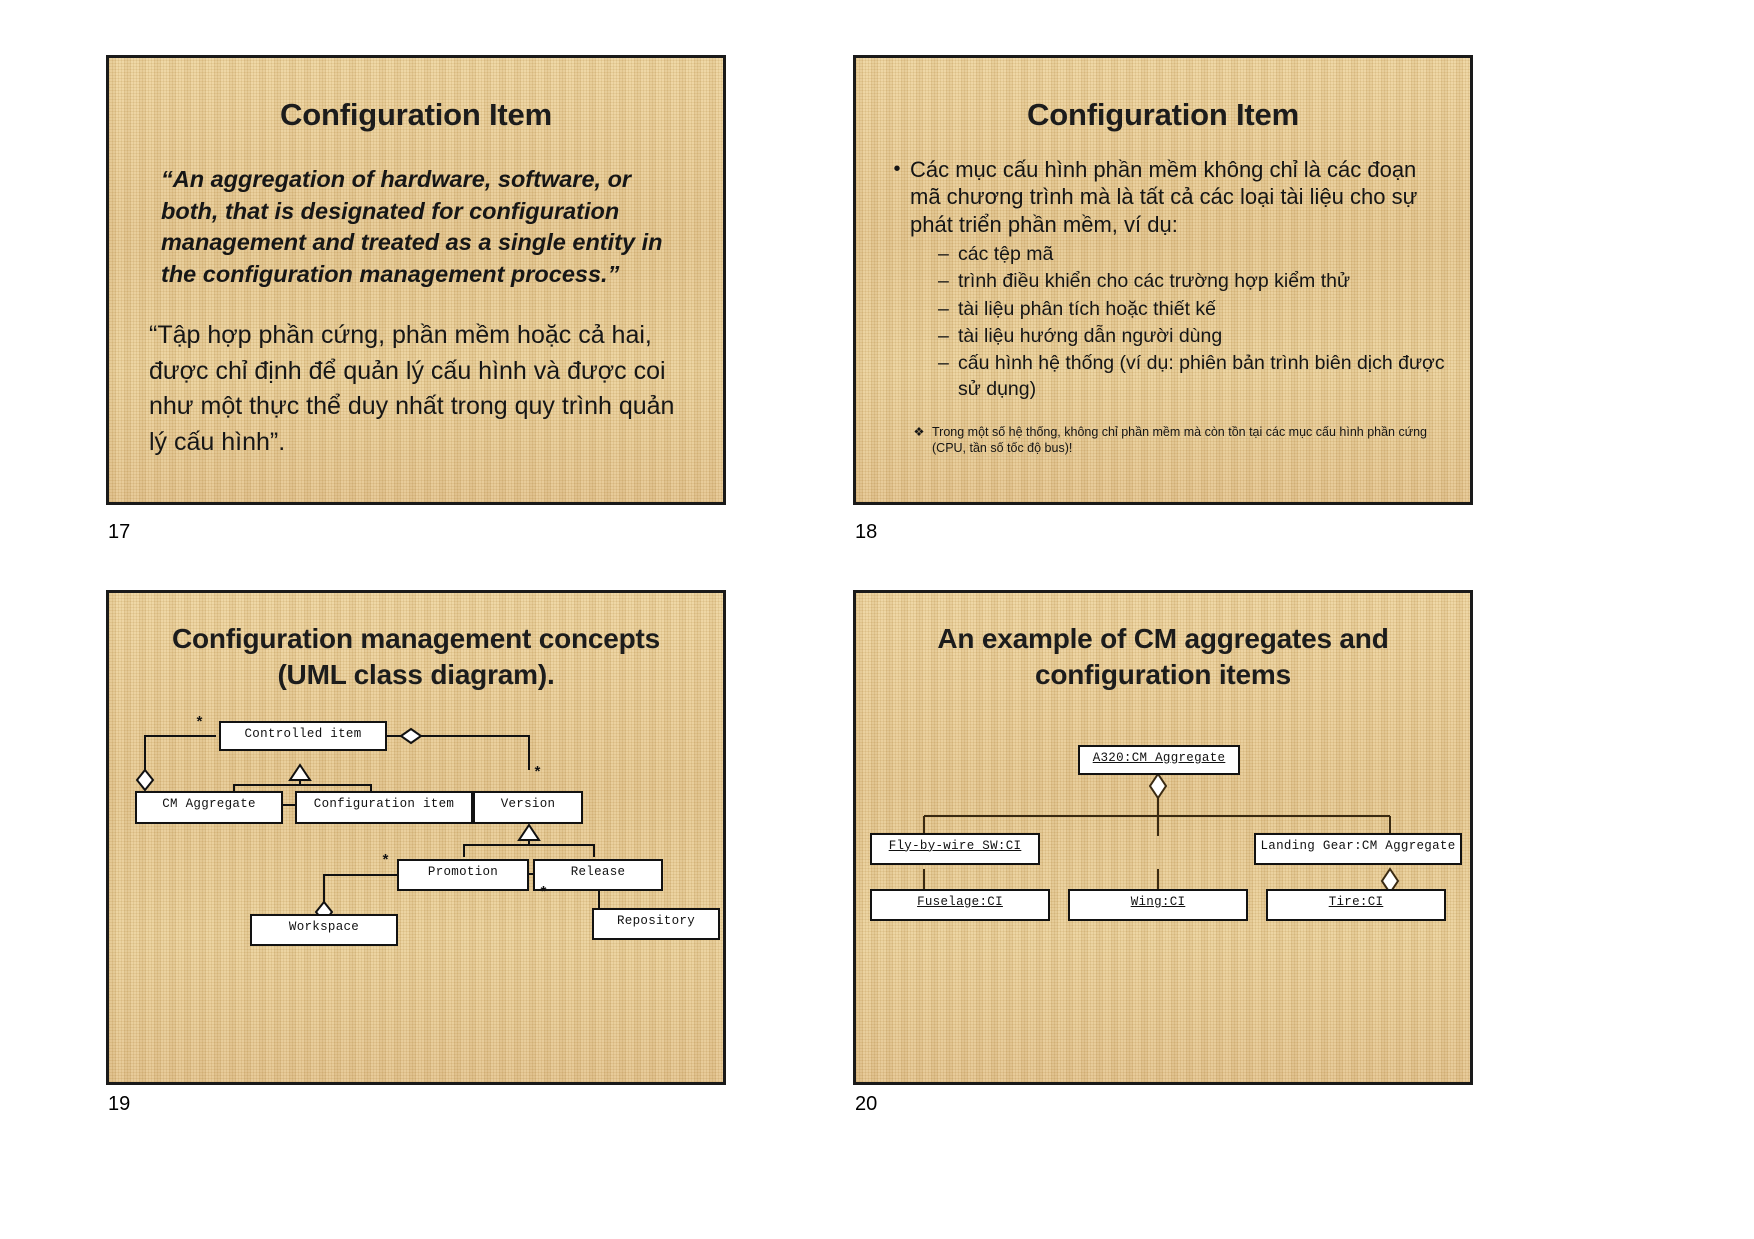 Image resolution: width=1754 pixels, height=1239 pixels. Describe the element at coordinates (1158, 904) in the screenshot. I see `object-node-wing: Wing:CI` at that location.